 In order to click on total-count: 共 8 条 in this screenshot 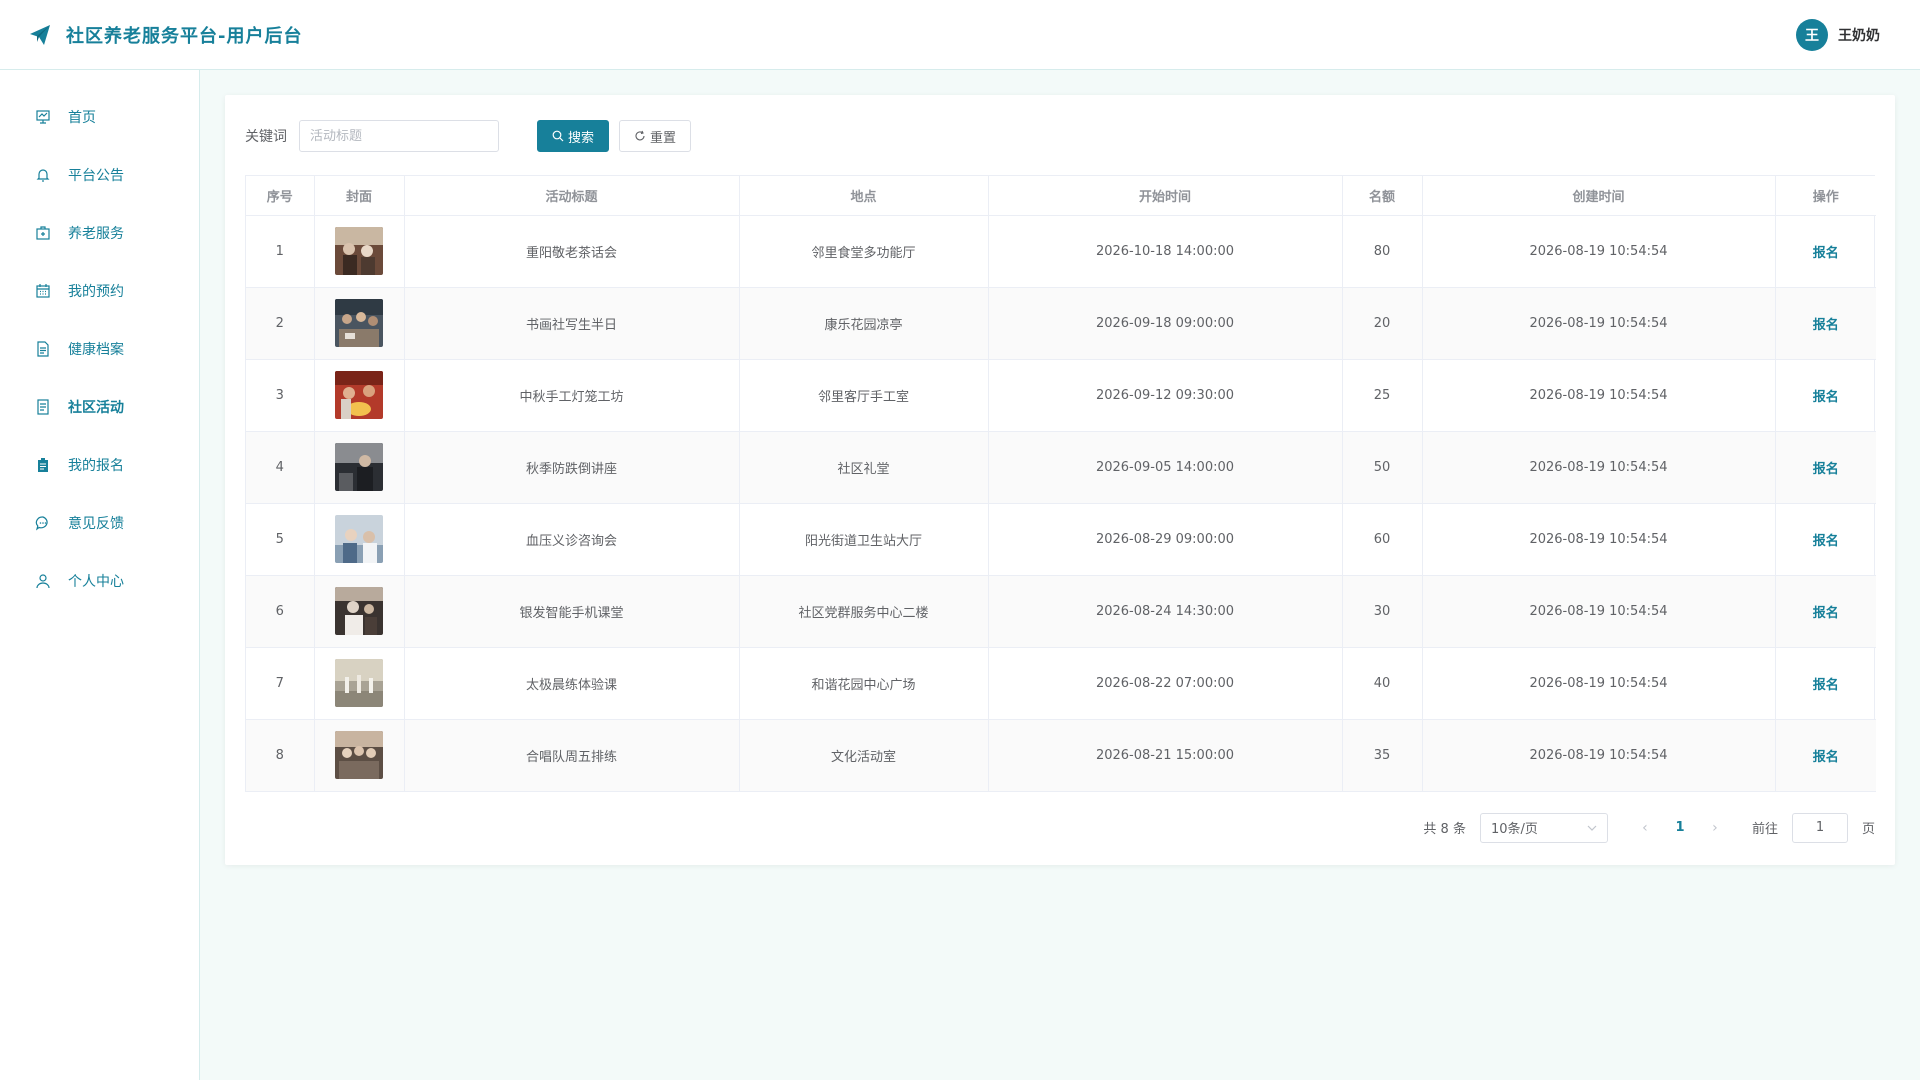, I will do `click(1444, 829)`.